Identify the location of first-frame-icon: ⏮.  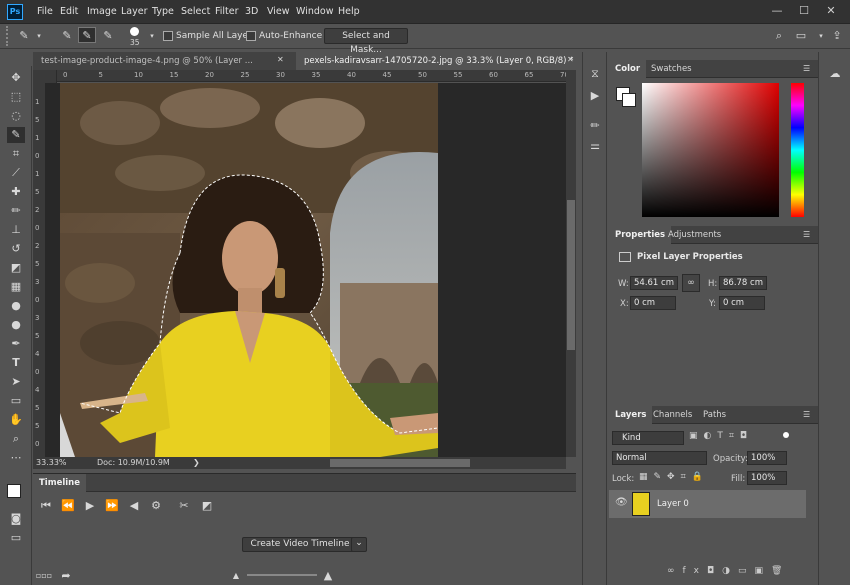
(46, 506).